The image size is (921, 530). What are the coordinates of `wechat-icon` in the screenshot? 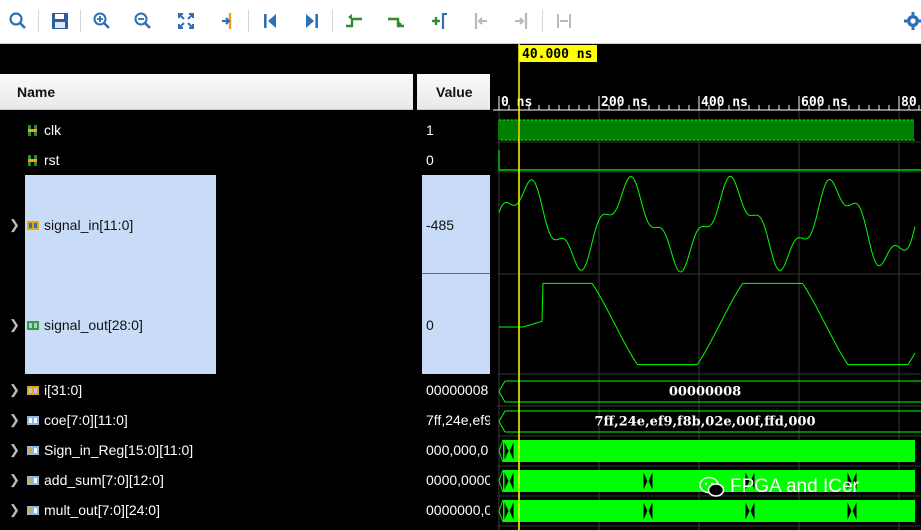 It's located at (712, 486).